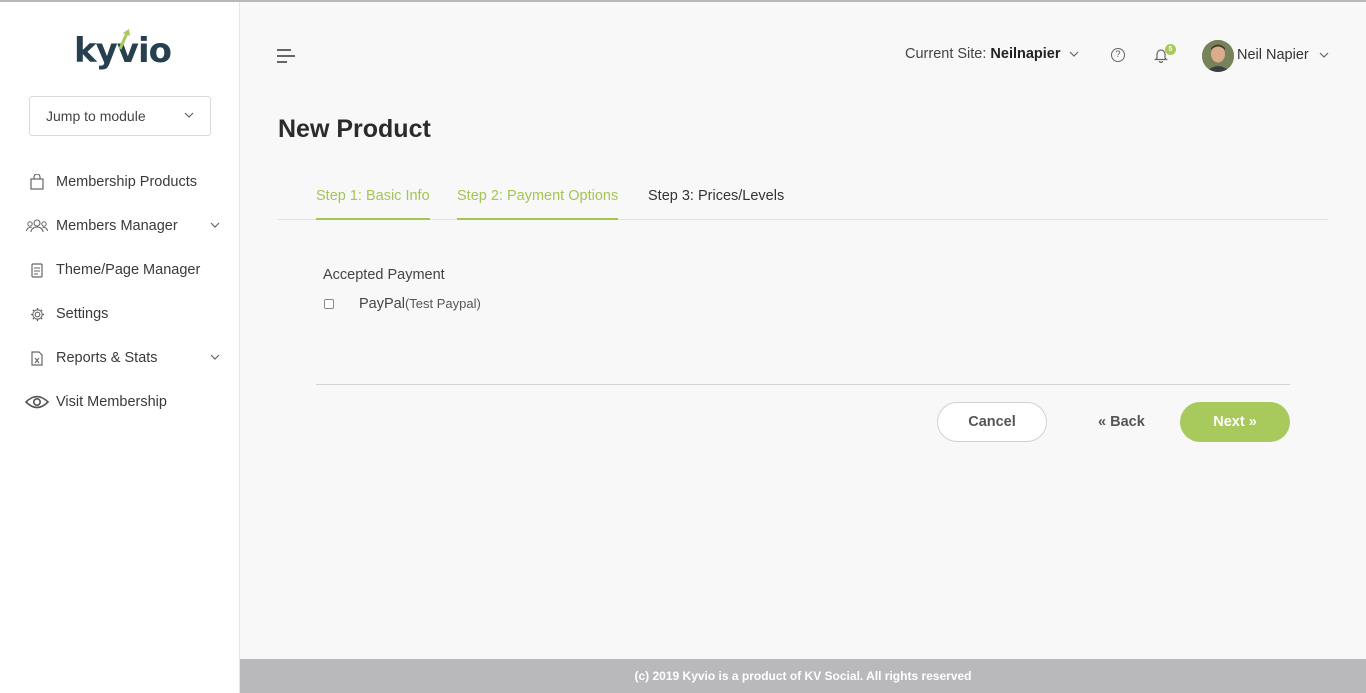  I want to click on kyvio-logo: kyvio, so click(123, 51).